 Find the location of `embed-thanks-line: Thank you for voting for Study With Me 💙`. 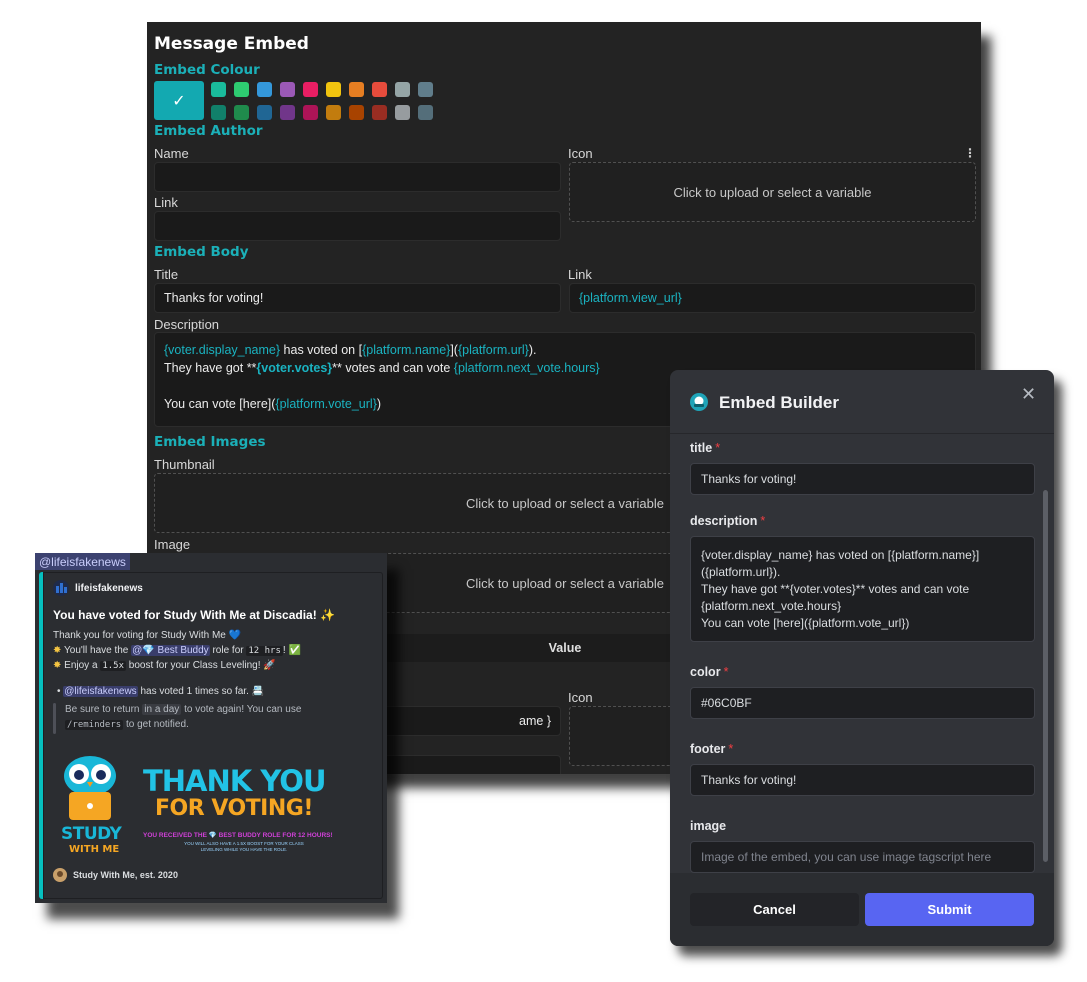

embed-thanks-line: Thank you for voting for Study With Me 💙 is located at coordinates (147, 635).